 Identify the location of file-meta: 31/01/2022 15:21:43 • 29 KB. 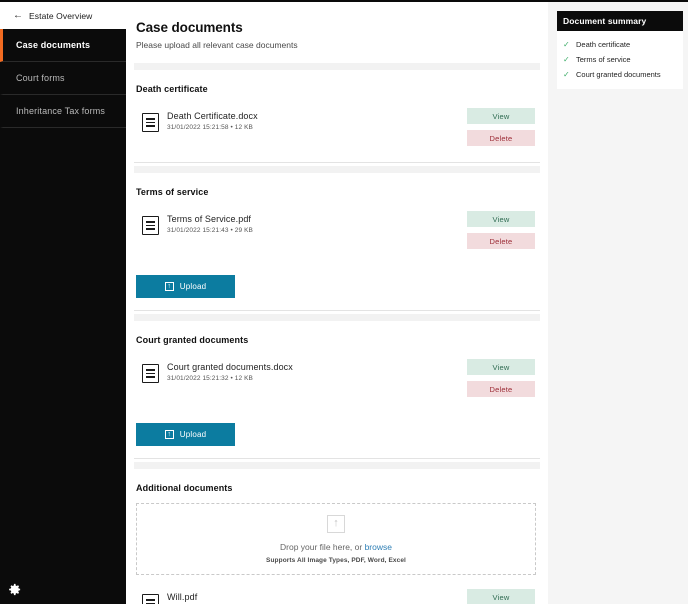
(210, 230).